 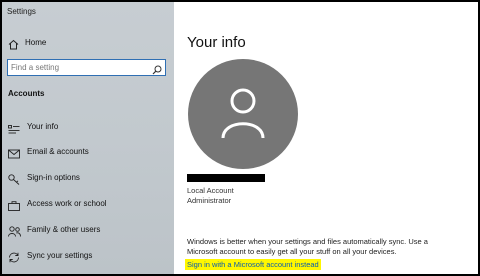 I want to click on sidebar-item-family-users: Family & other users, so click(x=88, y=230).